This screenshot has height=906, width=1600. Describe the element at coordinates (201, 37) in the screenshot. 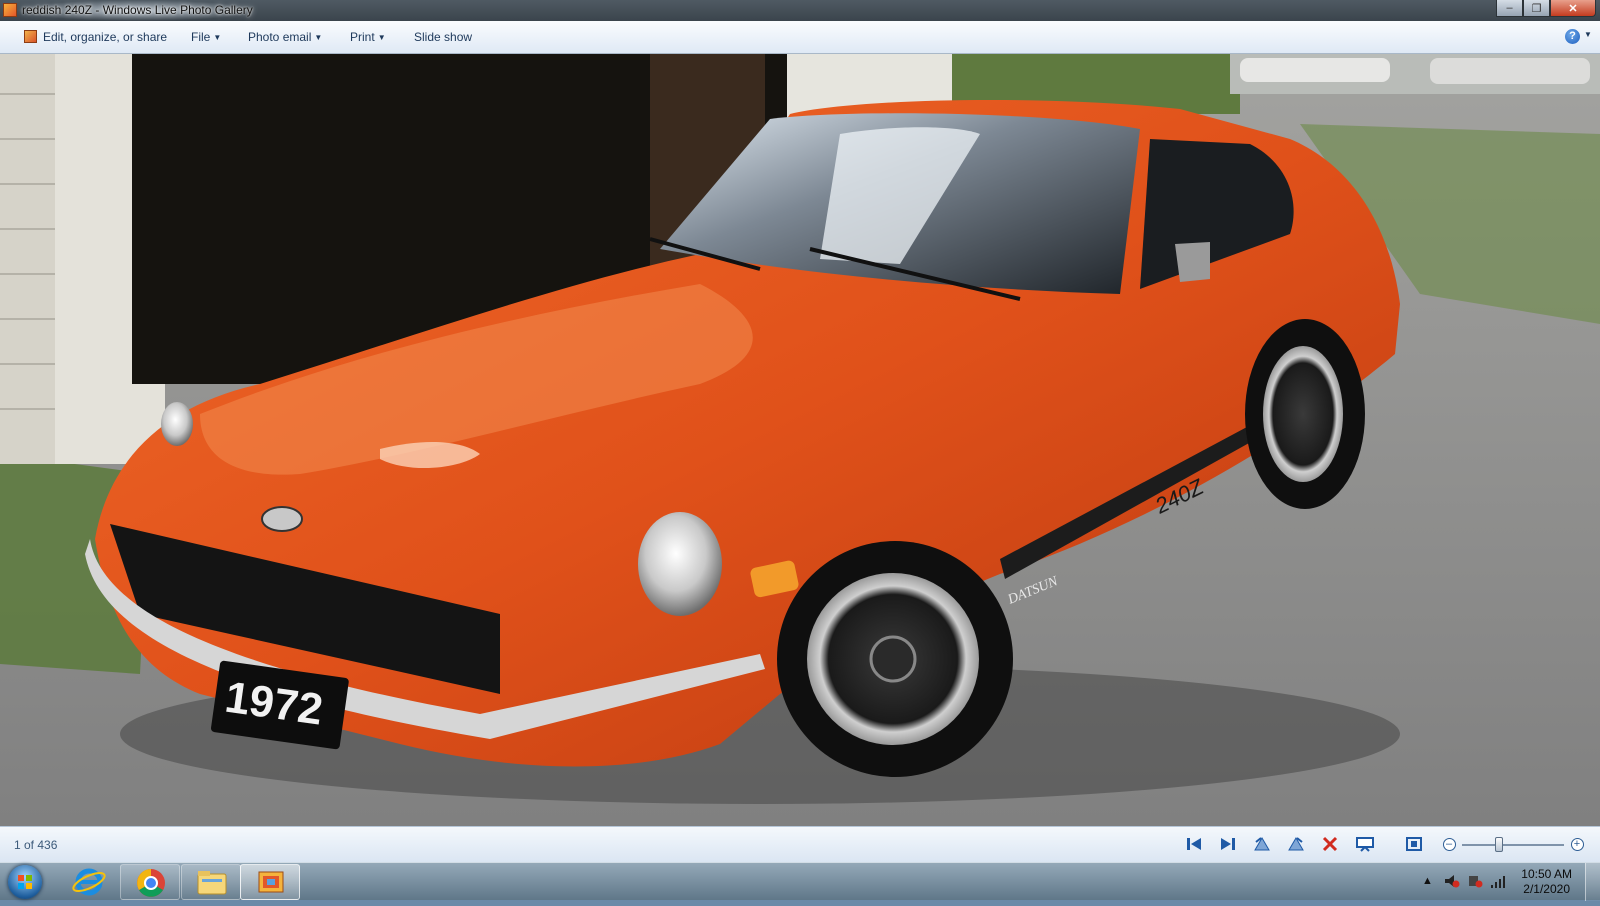

I see `menu-label: File` at that location.